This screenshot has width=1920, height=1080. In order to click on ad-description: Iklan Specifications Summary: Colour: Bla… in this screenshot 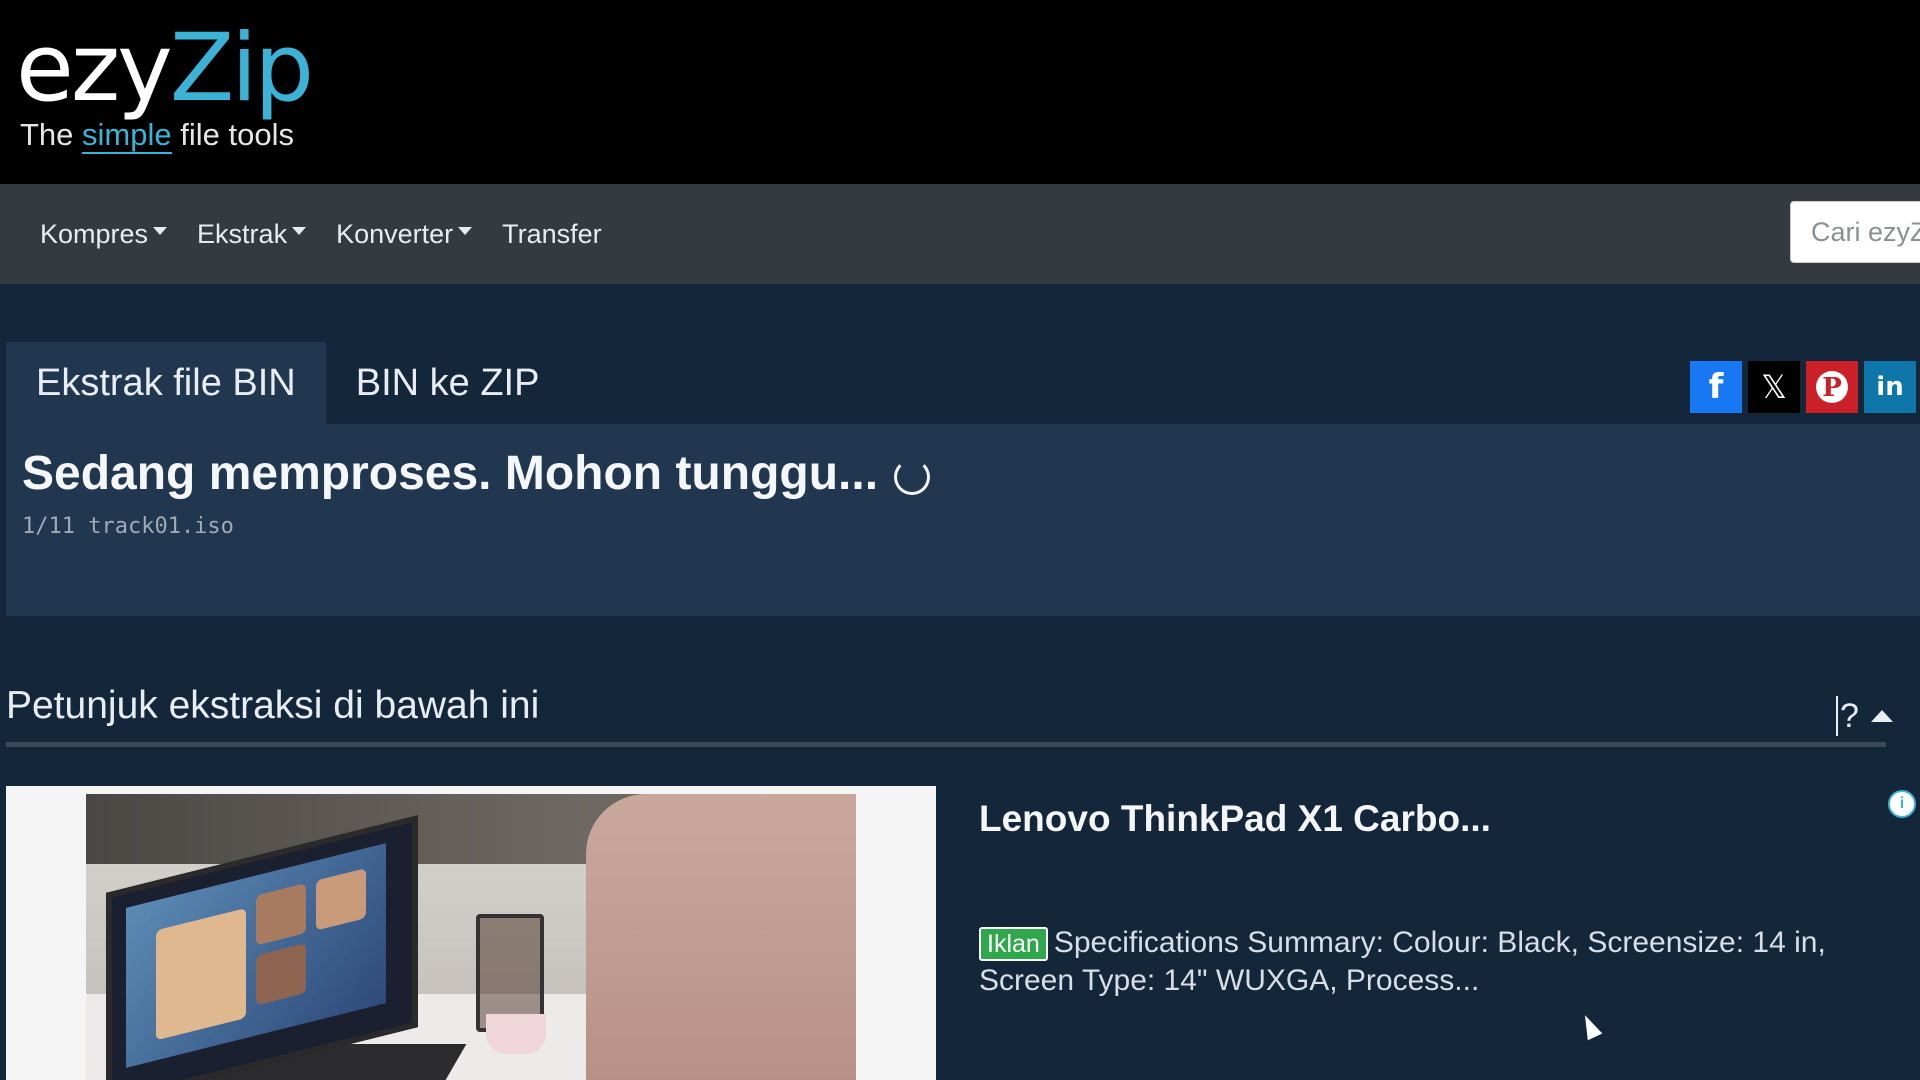, I will do `click(1409, 962)`.